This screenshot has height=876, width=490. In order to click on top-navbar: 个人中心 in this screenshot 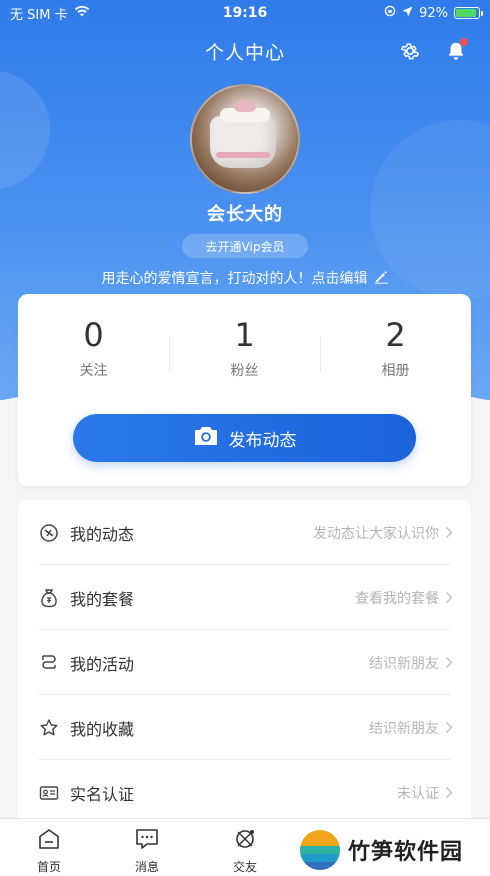, I will do `click(245, 50)`.